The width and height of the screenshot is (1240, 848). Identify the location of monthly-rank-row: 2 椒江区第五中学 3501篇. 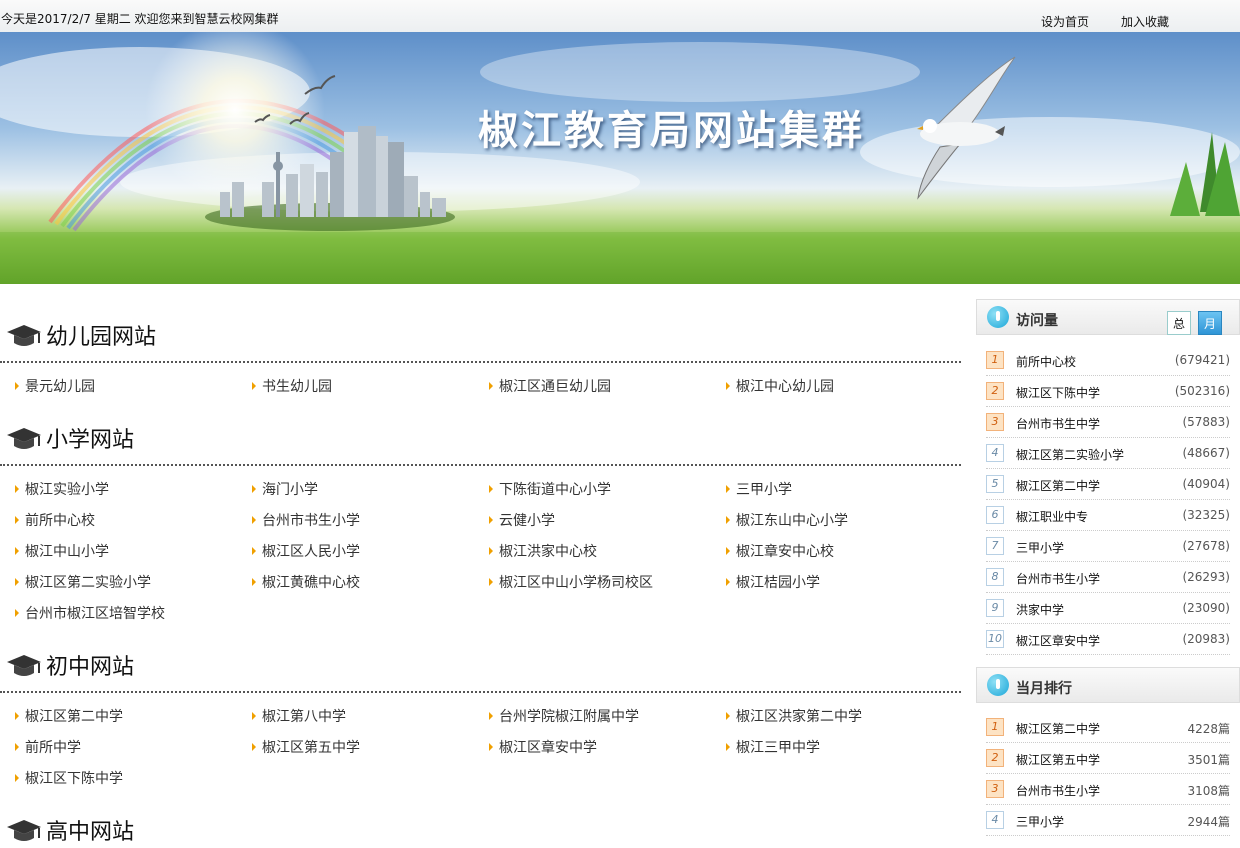
(1108, 758).